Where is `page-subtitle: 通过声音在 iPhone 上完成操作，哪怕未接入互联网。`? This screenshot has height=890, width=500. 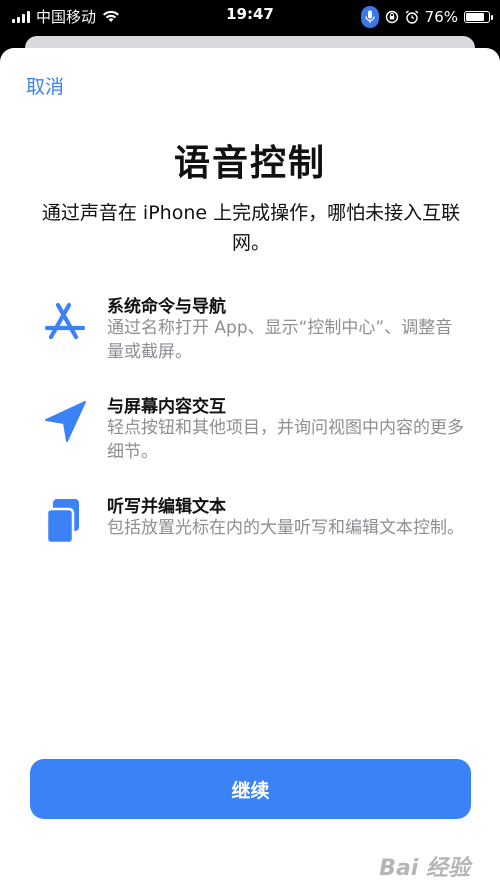 page-subtitle: 通过声音在 iPhone 上完成操作，哪怕未接入互联网。 is located at coordinates (251, 228).